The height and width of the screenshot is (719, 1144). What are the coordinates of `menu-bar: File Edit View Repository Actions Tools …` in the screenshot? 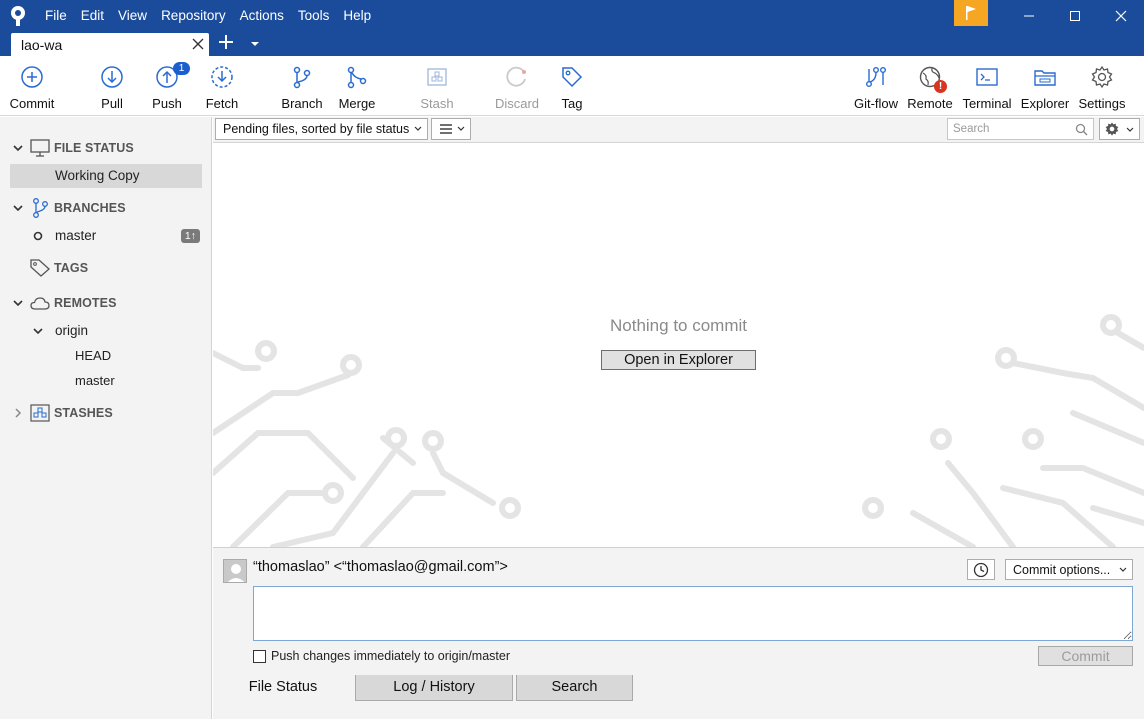 It's located at (208, 15).